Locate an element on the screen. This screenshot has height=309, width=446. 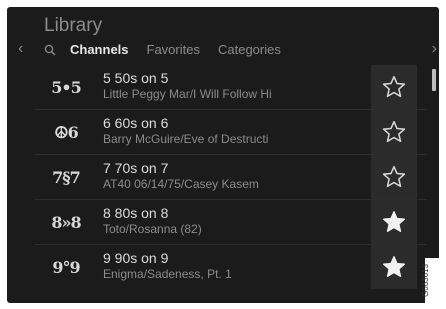
now-playing: Barry McGuire/Eve of Destructi is located at coordinates (186, 139).